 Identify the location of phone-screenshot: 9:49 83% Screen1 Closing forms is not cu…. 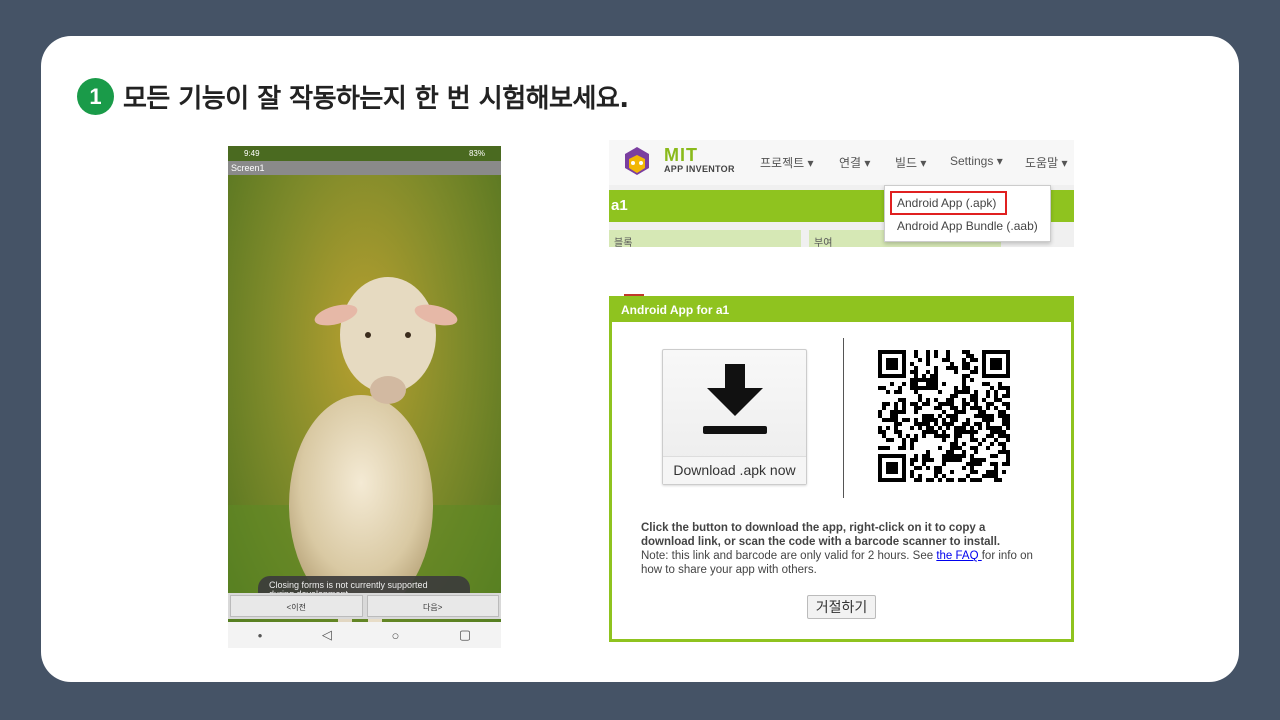
(364, 397).